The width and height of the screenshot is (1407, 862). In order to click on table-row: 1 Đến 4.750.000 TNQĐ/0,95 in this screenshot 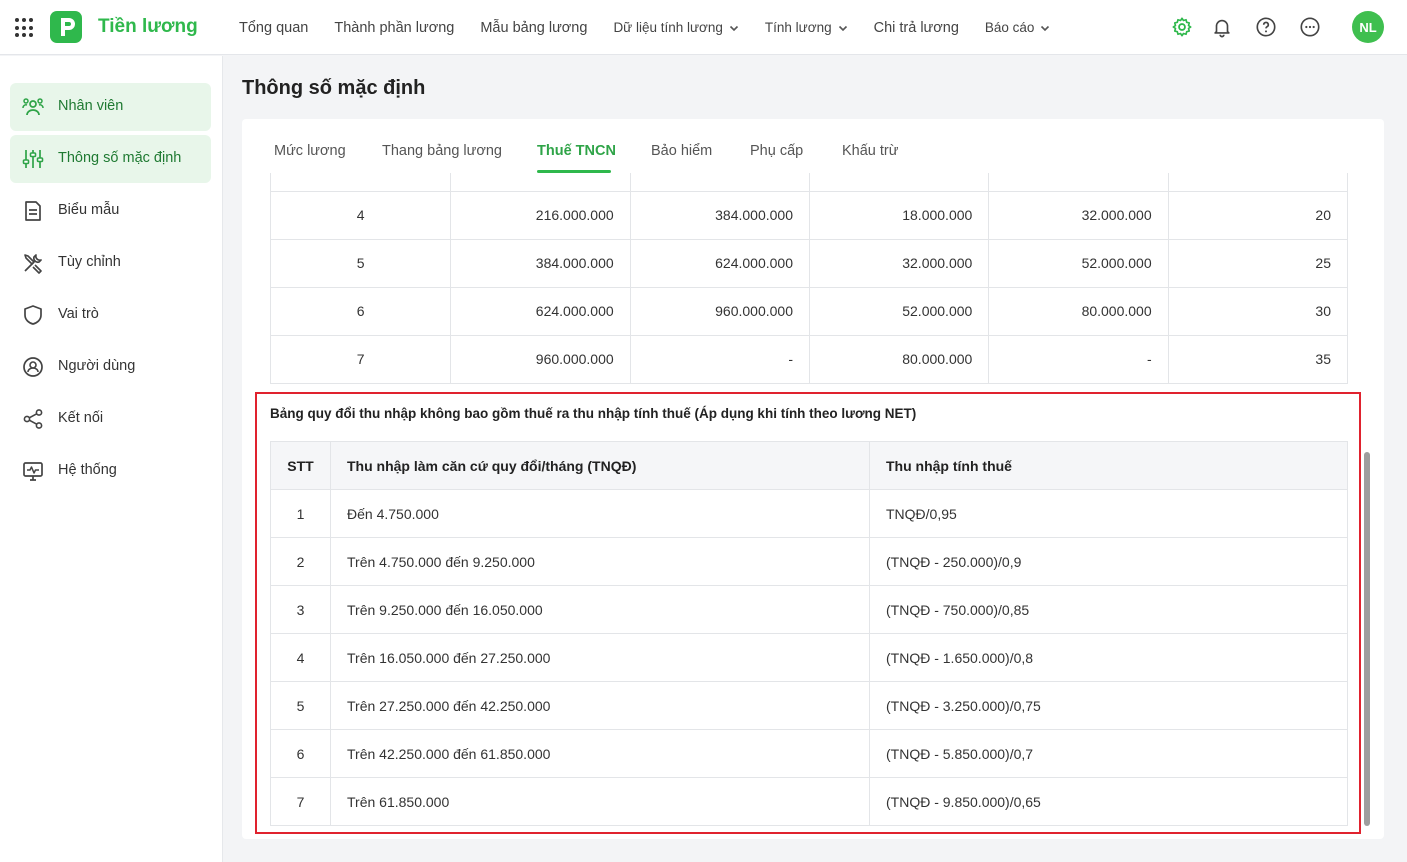, I will do `click(809, 513)`.